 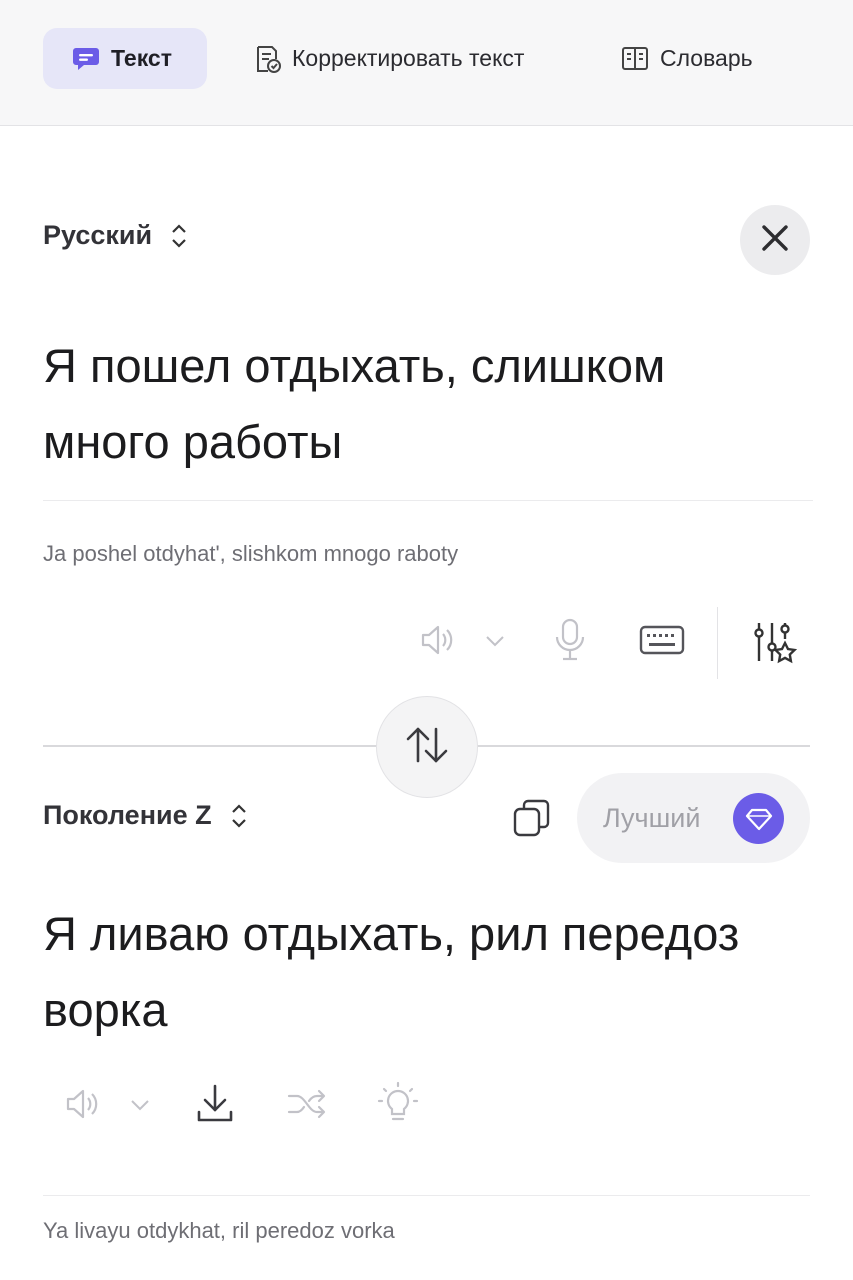 I want to click on translation-output: Я ливаю отдыхать, рил передоз ворка, so click(x=428, y=972).